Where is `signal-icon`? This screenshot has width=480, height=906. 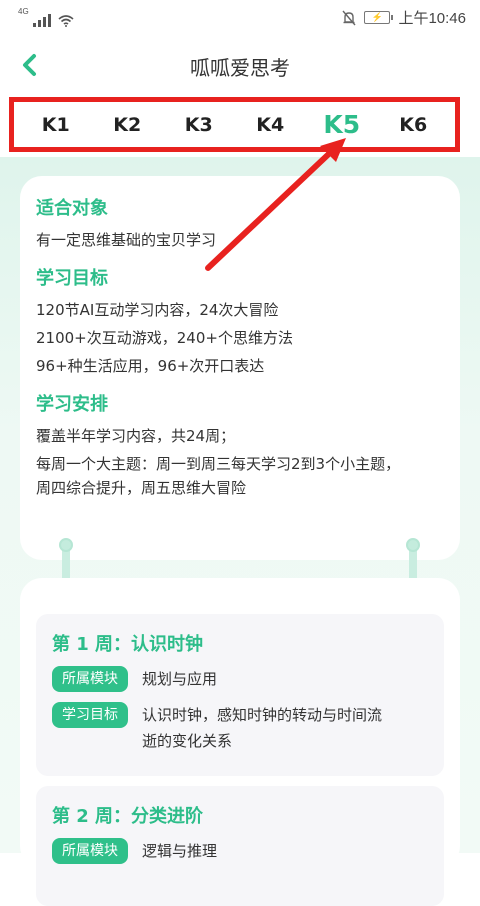
signal-icon is located at coordinates (41, 20).